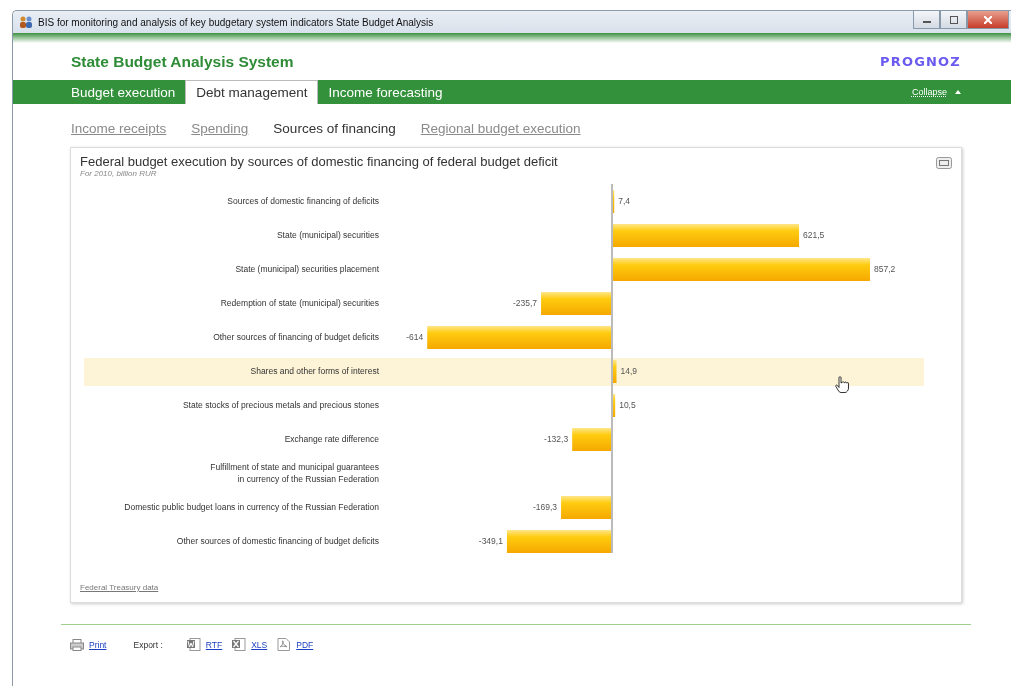 The width and height of the screenshot is (1011, 686). Describe the element at coordinates (624, 201) in the screenshot. I see `value-label: 7,4` at that location.